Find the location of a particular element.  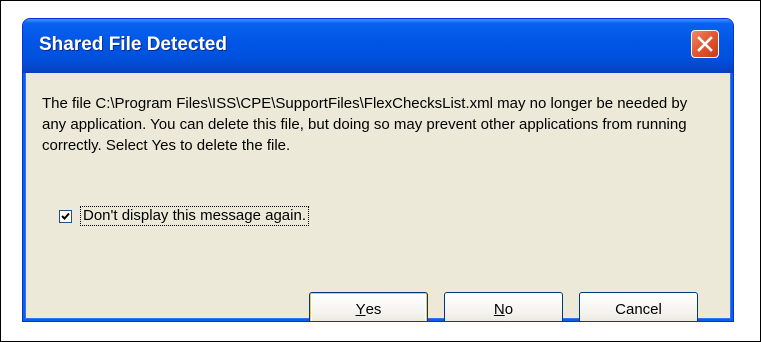

dont-display-again-checkbox is located at coordinates (65, 216).